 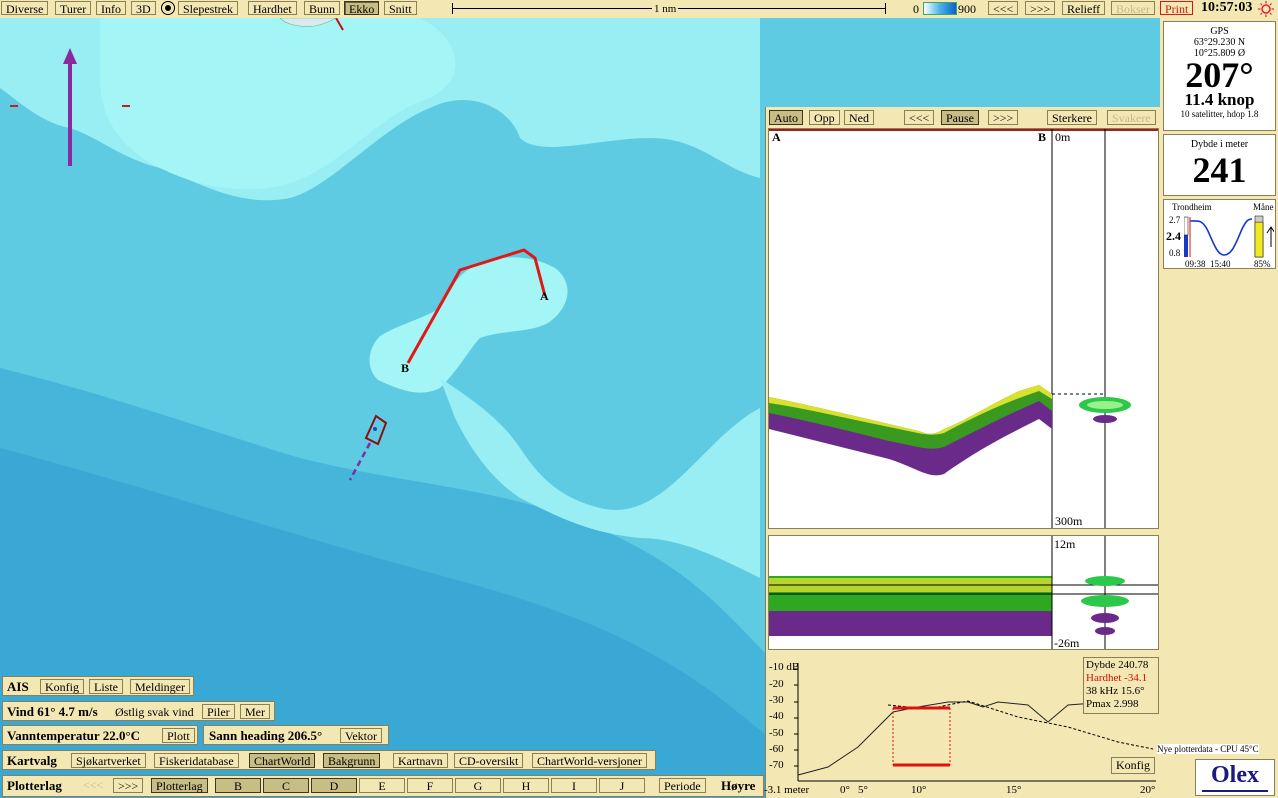 What do you see at coordinates (1219, 42) in the screenshot?
I see `gps-lat: 63°29.230 N` at bounding box center [1219, 42].